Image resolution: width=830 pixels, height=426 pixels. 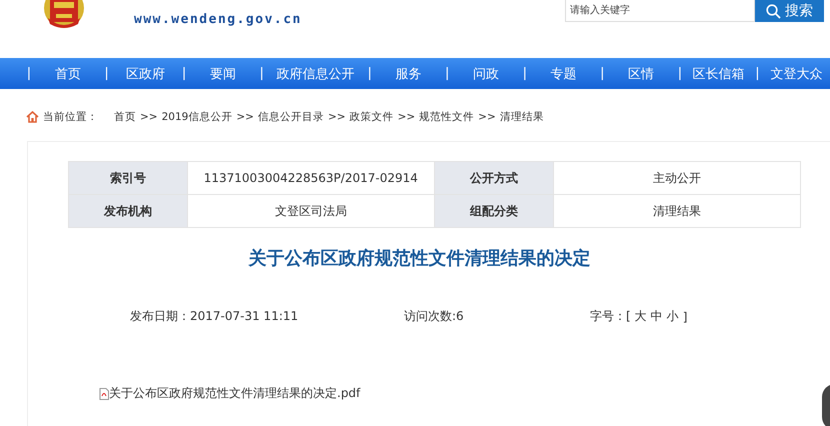 What do you see at coordinates (218, 19) in the screenshot?
I see `site-url: www.wendeng.gov.cn` at bounding box center [218, 19].